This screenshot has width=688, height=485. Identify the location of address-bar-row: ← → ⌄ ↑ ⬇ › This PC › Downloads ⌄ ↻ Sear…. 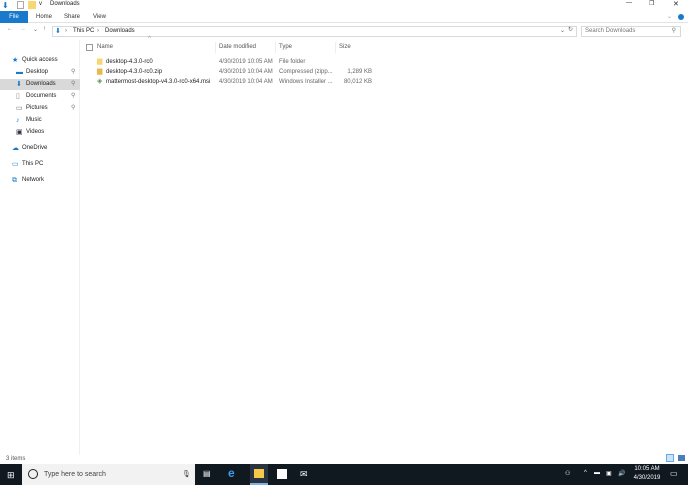
(344, 32).